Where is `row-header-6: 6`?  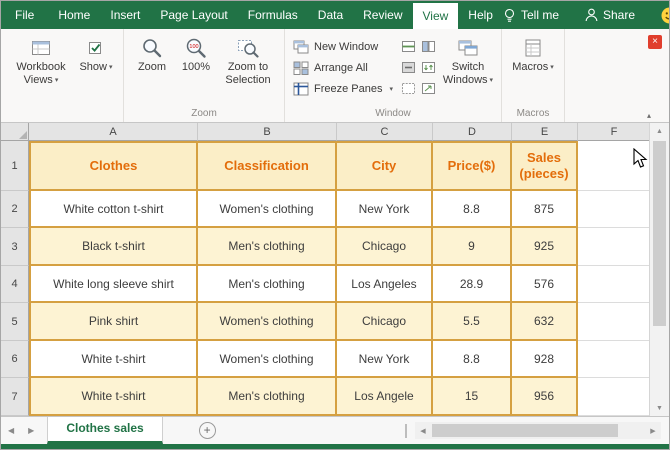
row-header-6: 6 is located at coordinates (15, 359).